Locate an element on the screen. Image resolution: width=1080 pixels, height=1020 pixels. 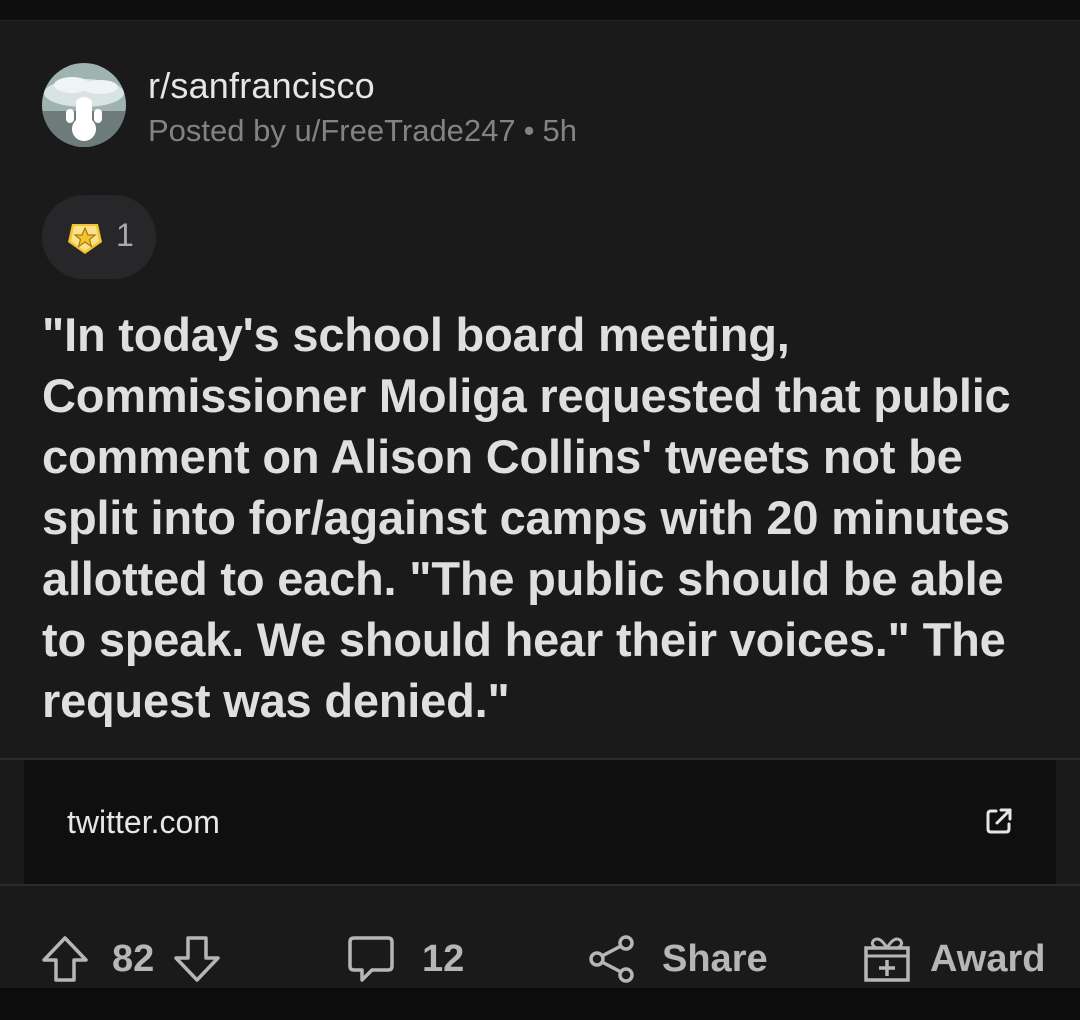
external-link-icon is located at coordinates (999, 821).